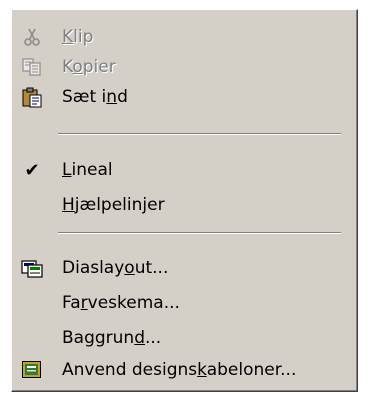  What do you see at coordinates (113, 205) in the screenshot?
I see `menu-item-label: Hjælpelinjer` at bounding box center [113, 205].